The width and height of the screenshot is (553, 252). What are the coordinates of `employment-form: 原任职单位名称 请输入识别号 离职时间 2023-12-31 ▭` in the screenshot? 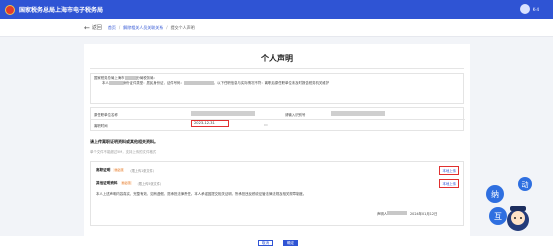 It's located at (277, 119).